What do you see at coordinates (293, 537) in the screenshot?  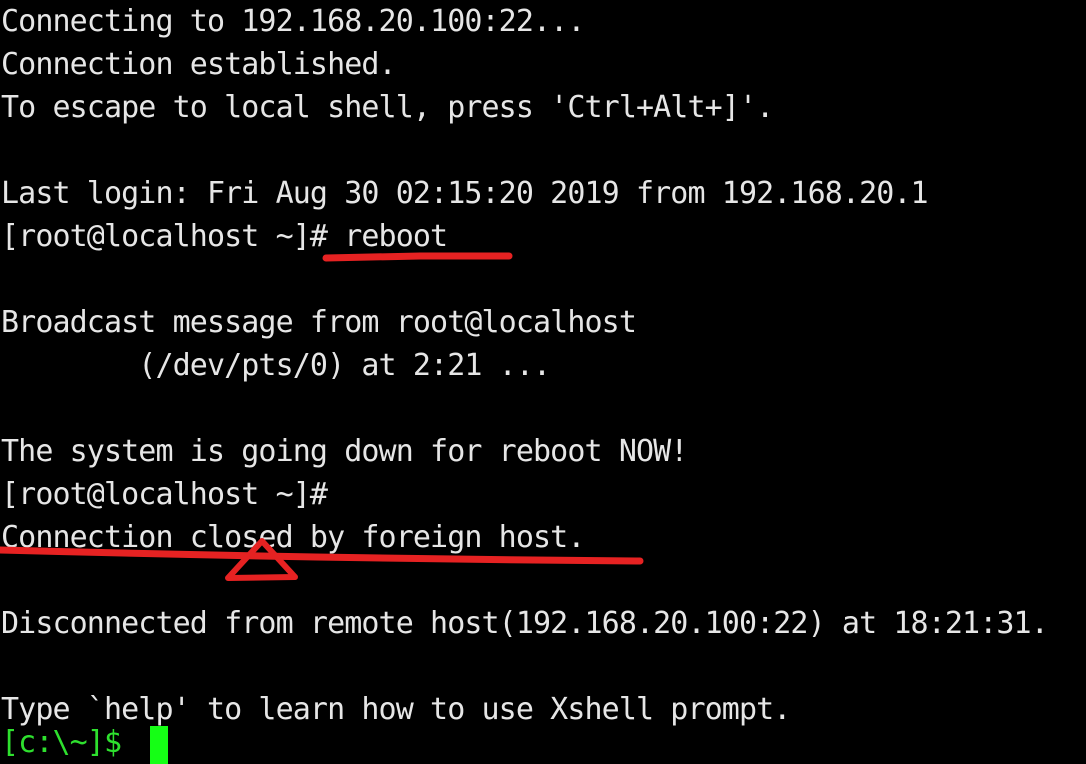 I see `terminal-line: Connection closed by foreign host.` at bounding box center [293, 537].